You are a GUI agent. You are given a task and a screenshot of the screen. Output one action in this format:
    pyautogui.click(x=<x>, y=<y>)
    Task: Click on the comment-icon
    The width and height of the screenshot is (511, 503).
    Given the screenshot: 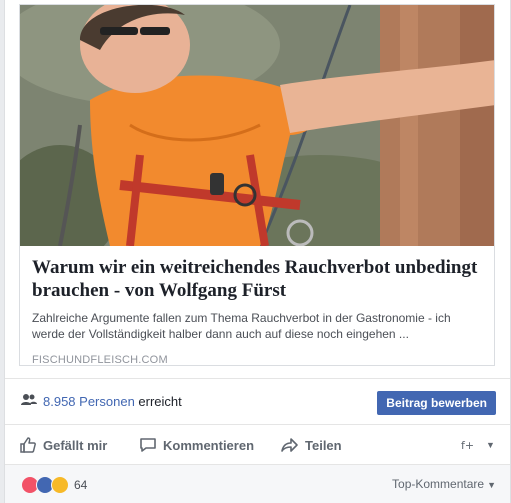 What is the action you would take?
    pyautogui.click(x=148, y=445)
    